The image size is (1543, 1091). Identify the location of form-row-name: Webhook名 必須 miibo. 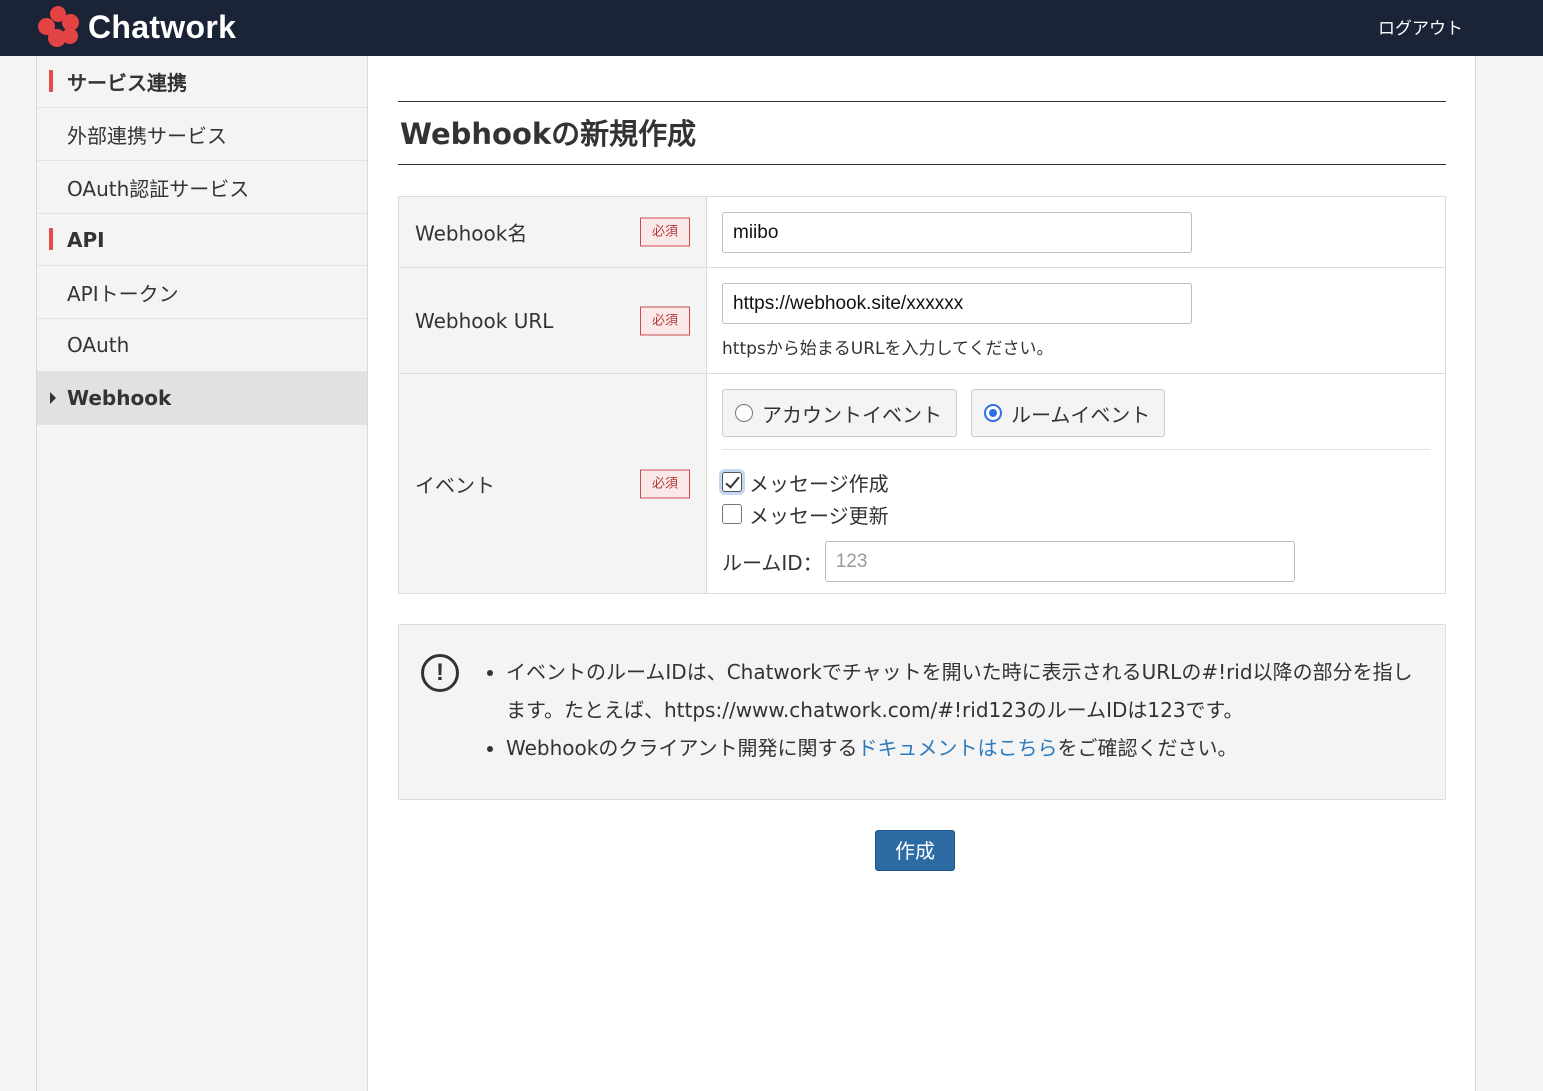
(922, 232).